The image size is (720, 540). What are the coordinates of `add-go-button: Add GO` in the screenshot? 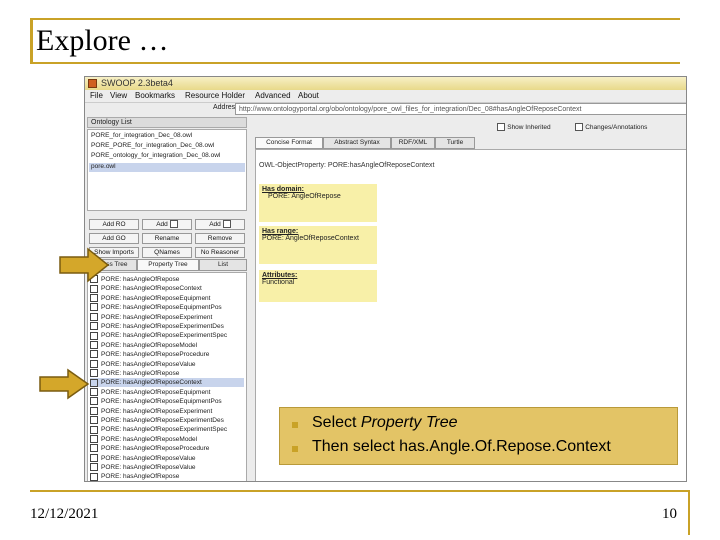 It's located at (114, 238).